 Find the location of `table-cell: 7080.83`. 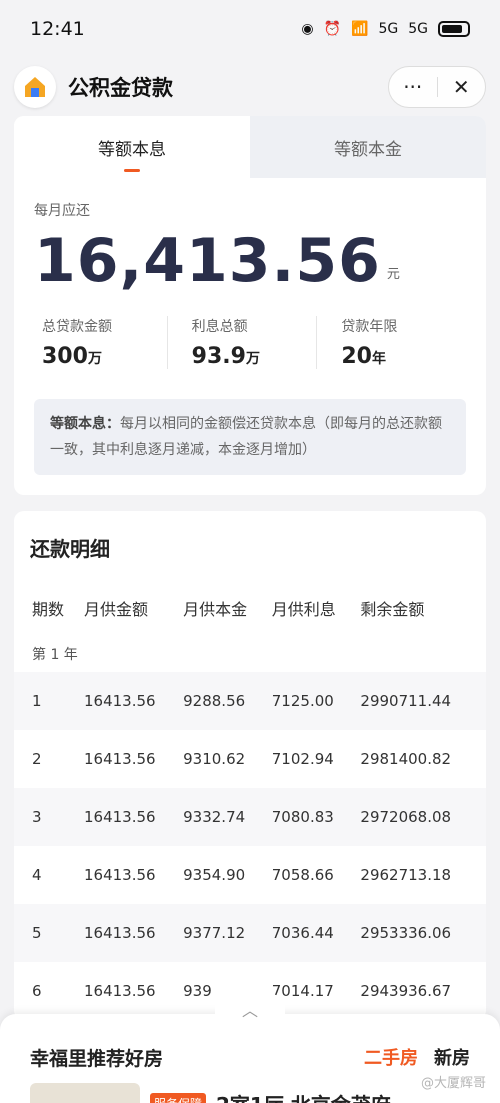

table-cell: 7080.83 is located at coordinates (316, 817).